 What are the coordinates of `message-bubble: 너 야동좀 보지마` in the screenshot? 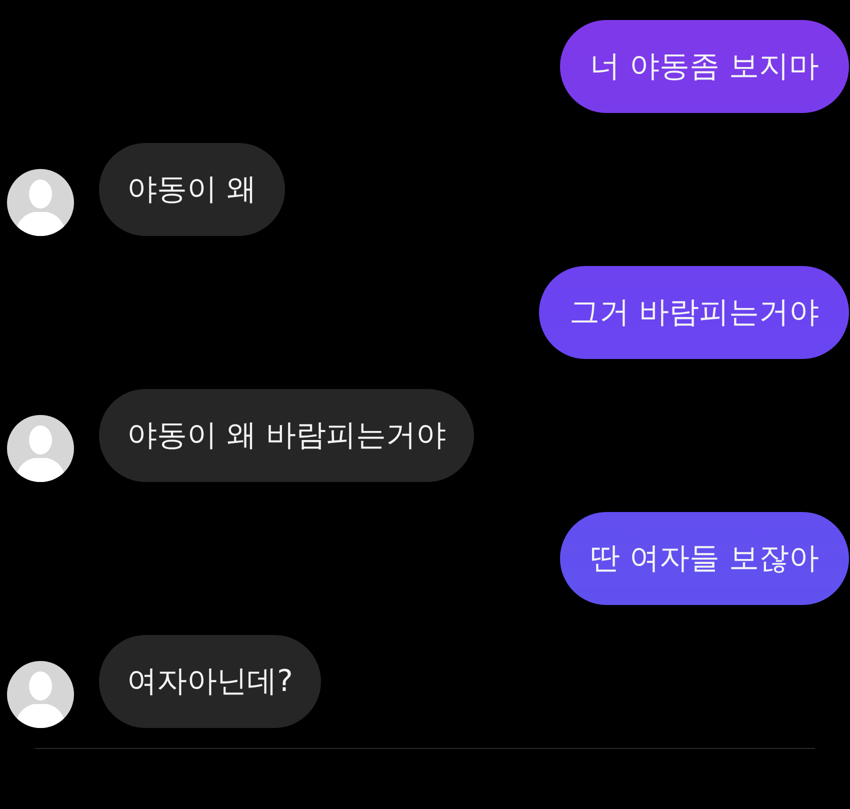 It's located at (704, 66).